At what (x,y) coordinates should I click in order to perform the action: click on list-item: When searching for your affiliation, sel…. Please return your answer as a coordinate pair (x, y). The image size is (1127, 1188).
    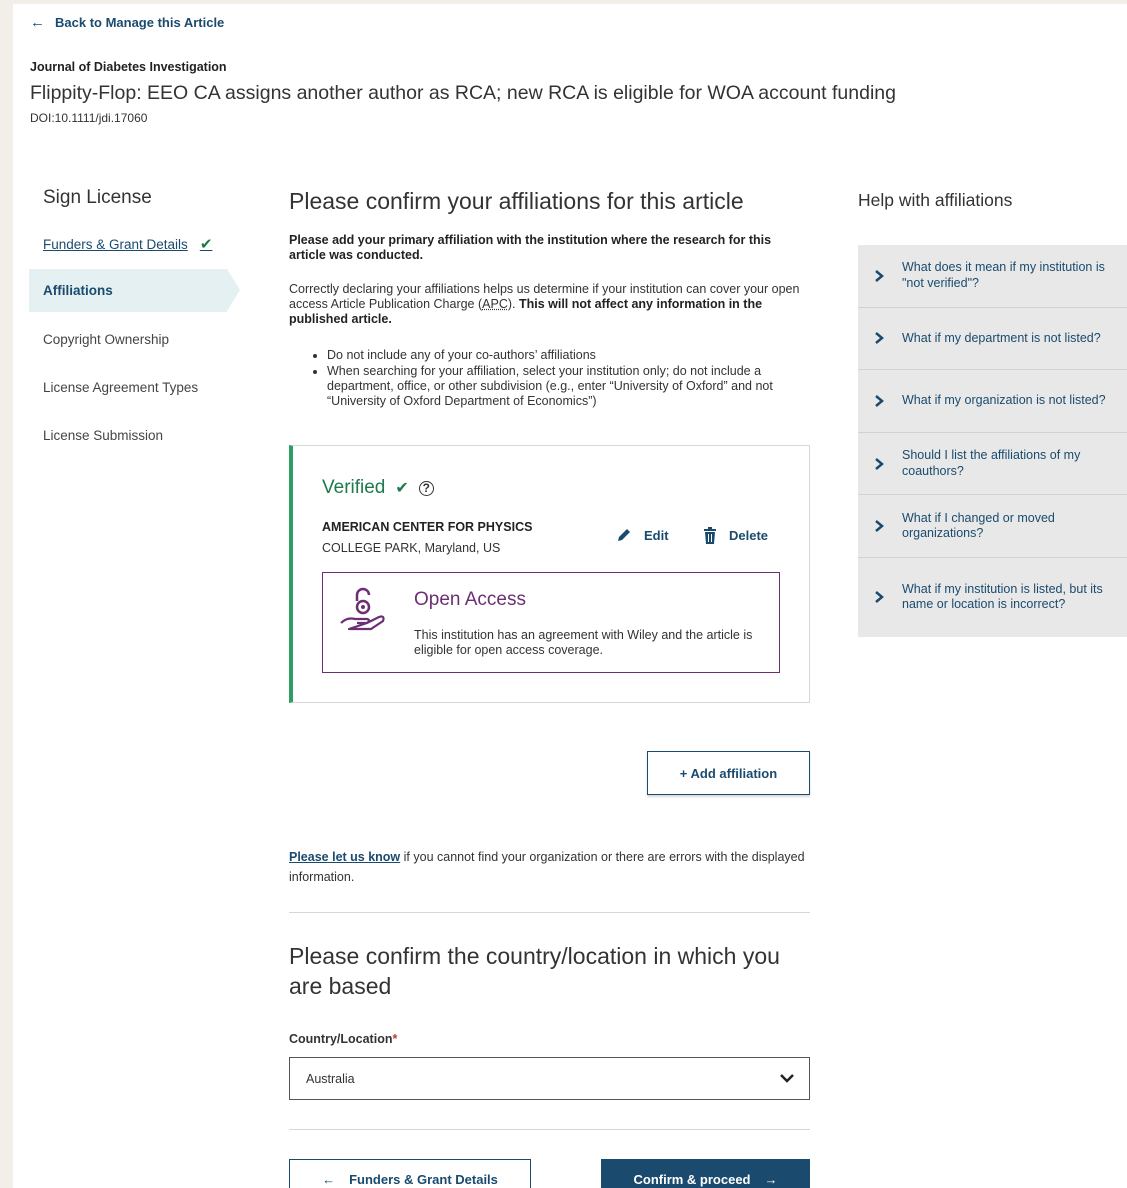
    Looking at the image, I should click on (569, 386).